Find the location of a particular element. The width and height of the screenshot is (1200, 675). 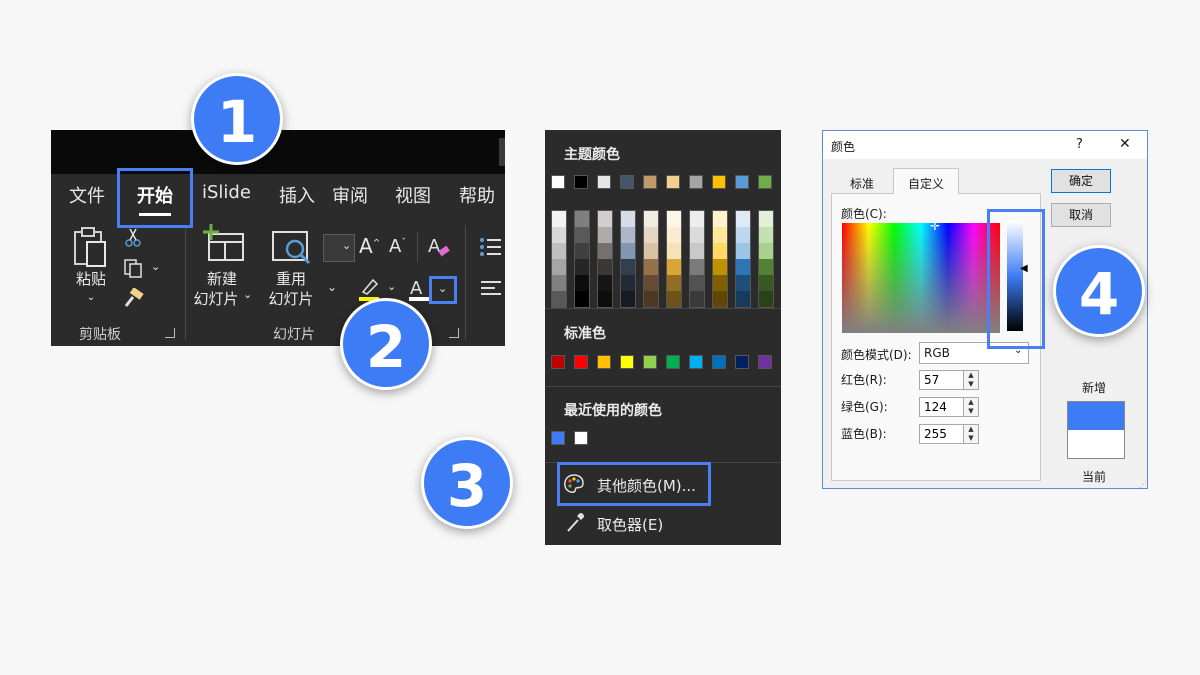

tab-insert: 插入 is located at coordinates (297, 195).